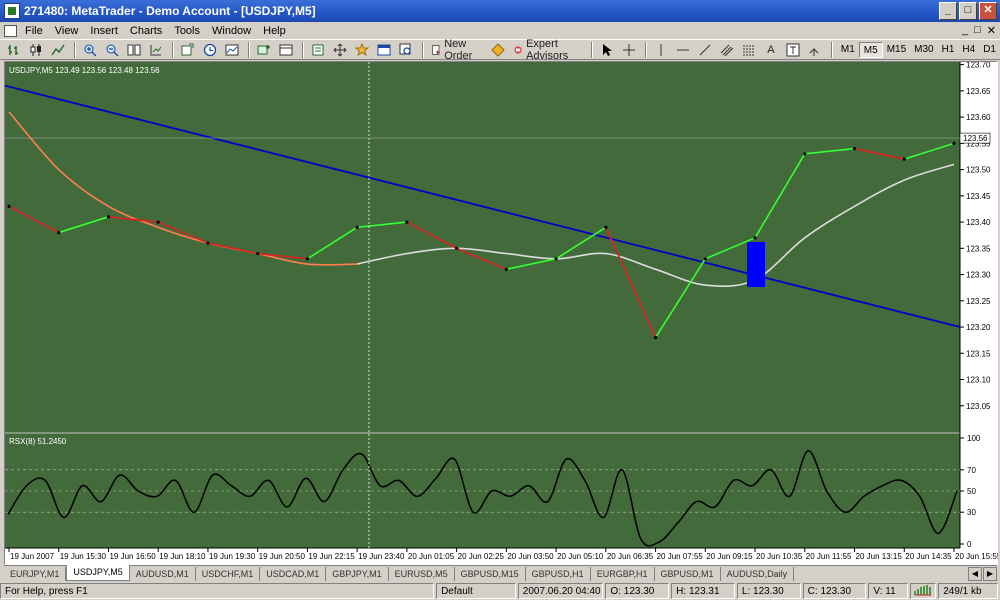 The width and height of the screenshot is (1000, 600). Describe the element at coordinates (948, 50) in the screenshot. I see `timeframe-h1-button: H1` at that location.